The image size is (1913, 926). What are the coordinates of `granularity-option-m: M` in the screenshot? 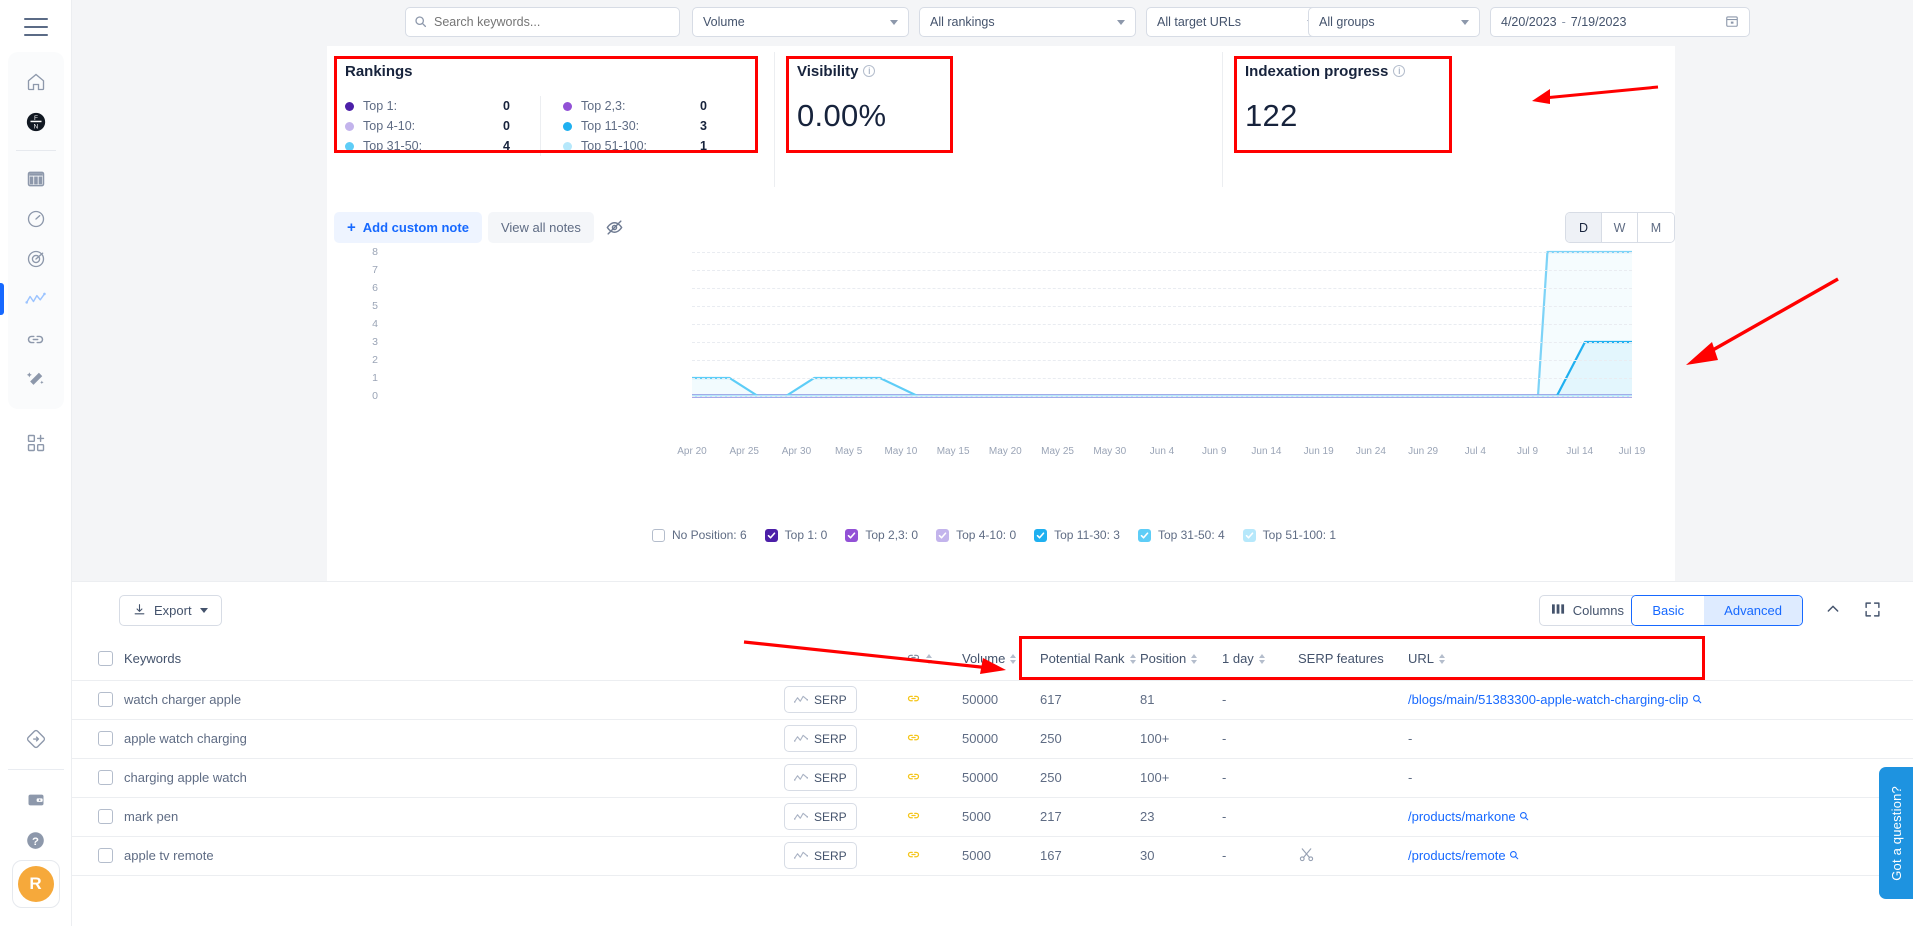 It's located at (1656, 227).